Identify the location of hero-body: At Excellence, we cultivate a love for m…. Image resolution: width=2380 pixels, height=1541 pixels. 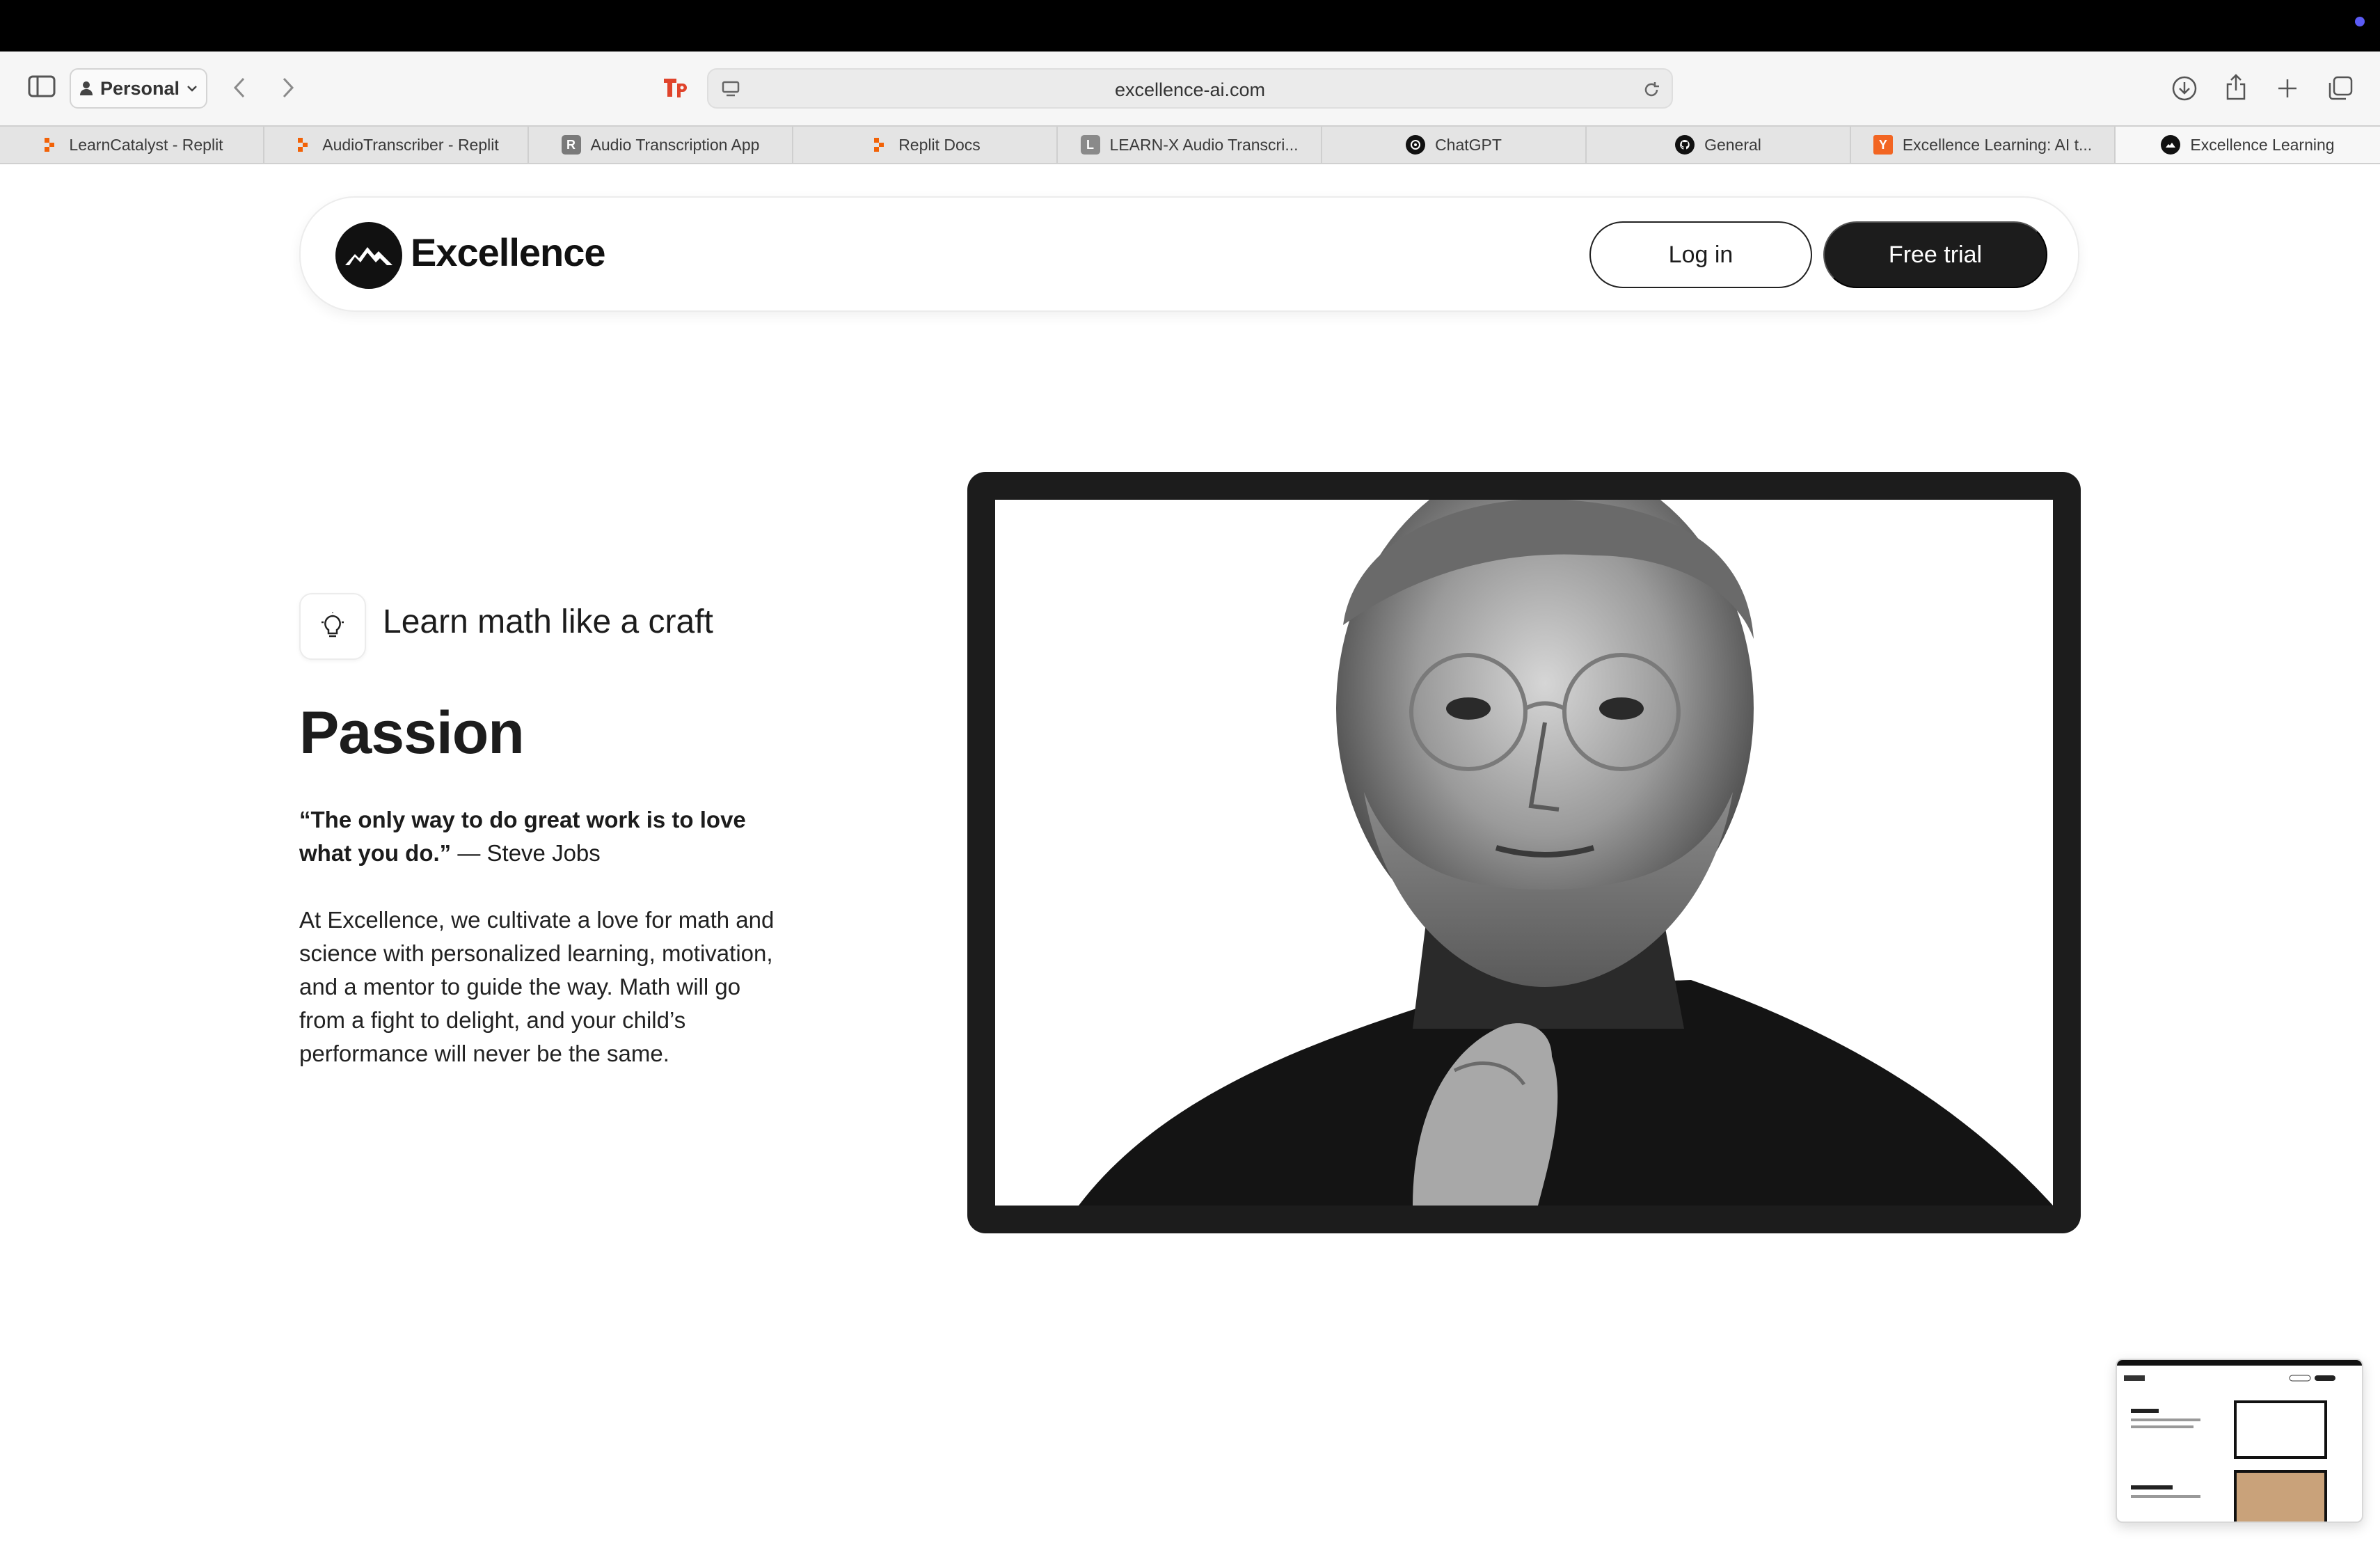
(537, 986).